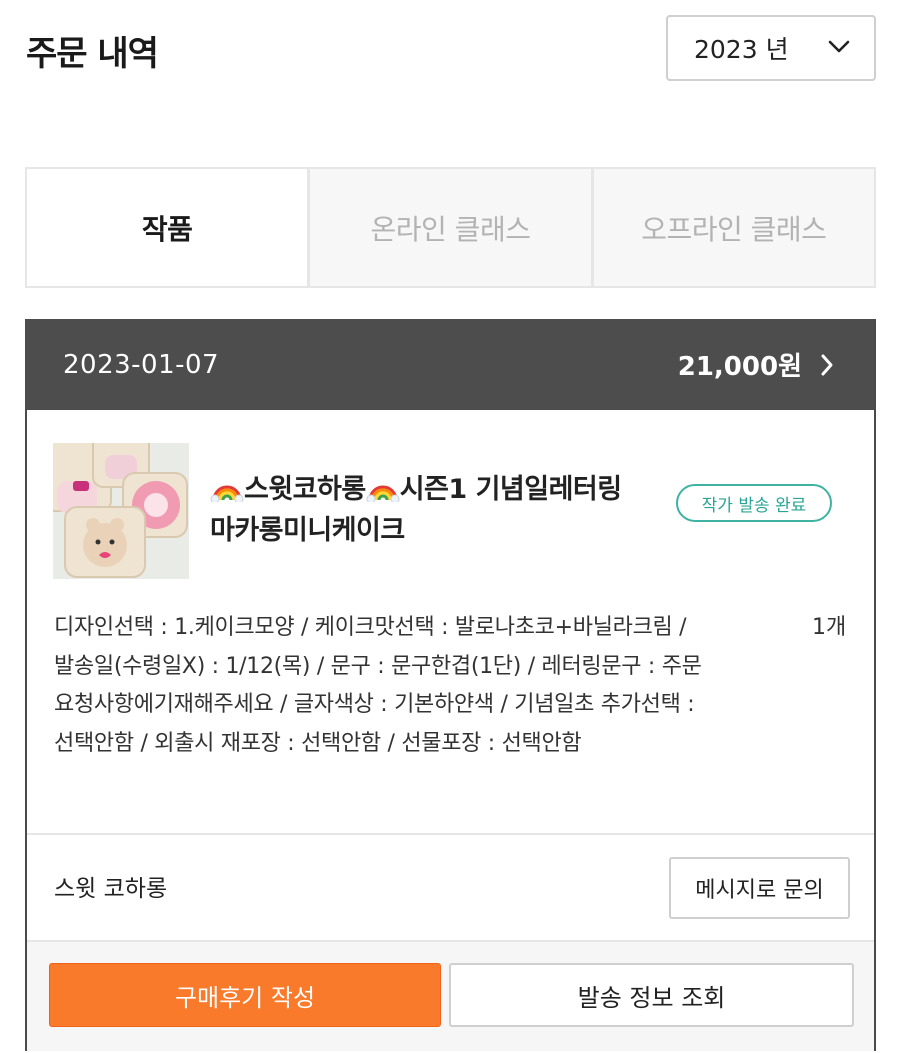 The width and height of the screenshot is (900, 1053). I want to click on year-select: 2023 년, so click(771, 48).